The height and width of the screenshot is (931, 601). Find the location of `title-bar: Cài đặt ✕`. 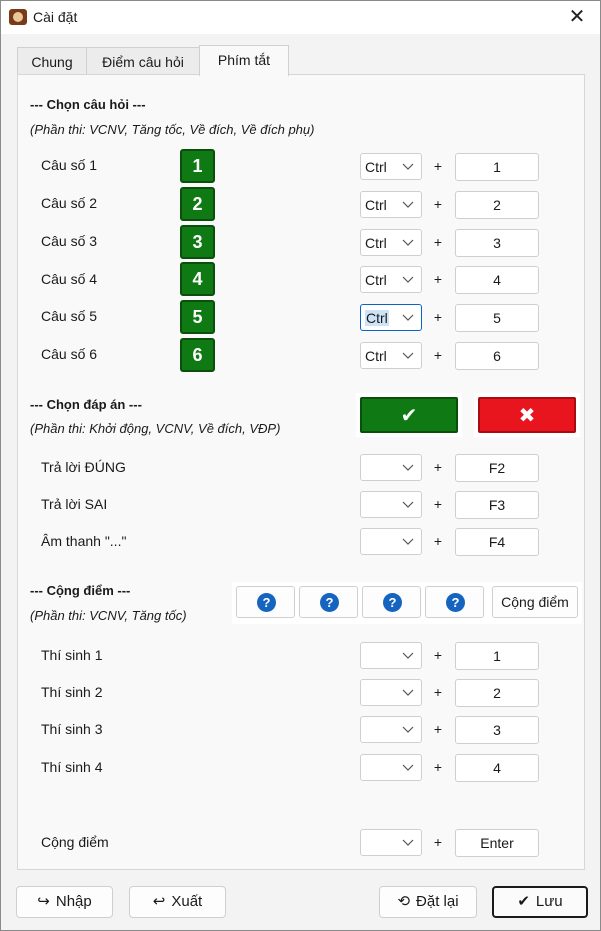

title-bar: Cài đặt ✕ is located at coordinates (300, 17).